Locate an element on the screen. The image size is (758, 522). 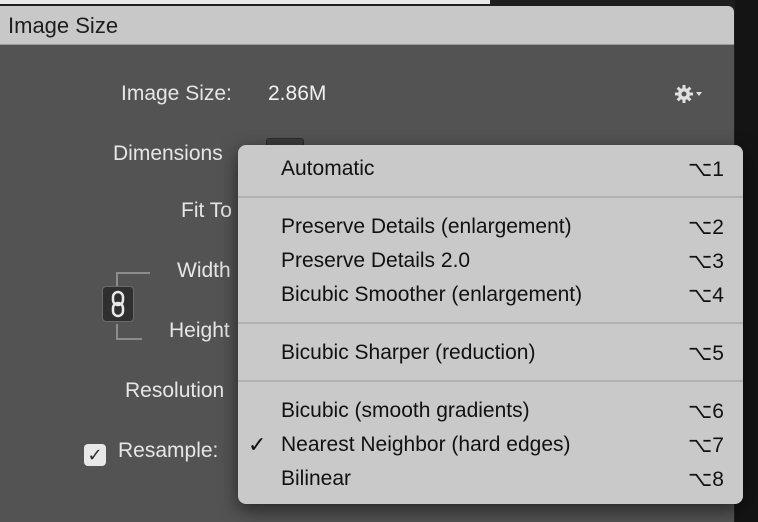
settings-menu-button is located at coordinates (691, 95).